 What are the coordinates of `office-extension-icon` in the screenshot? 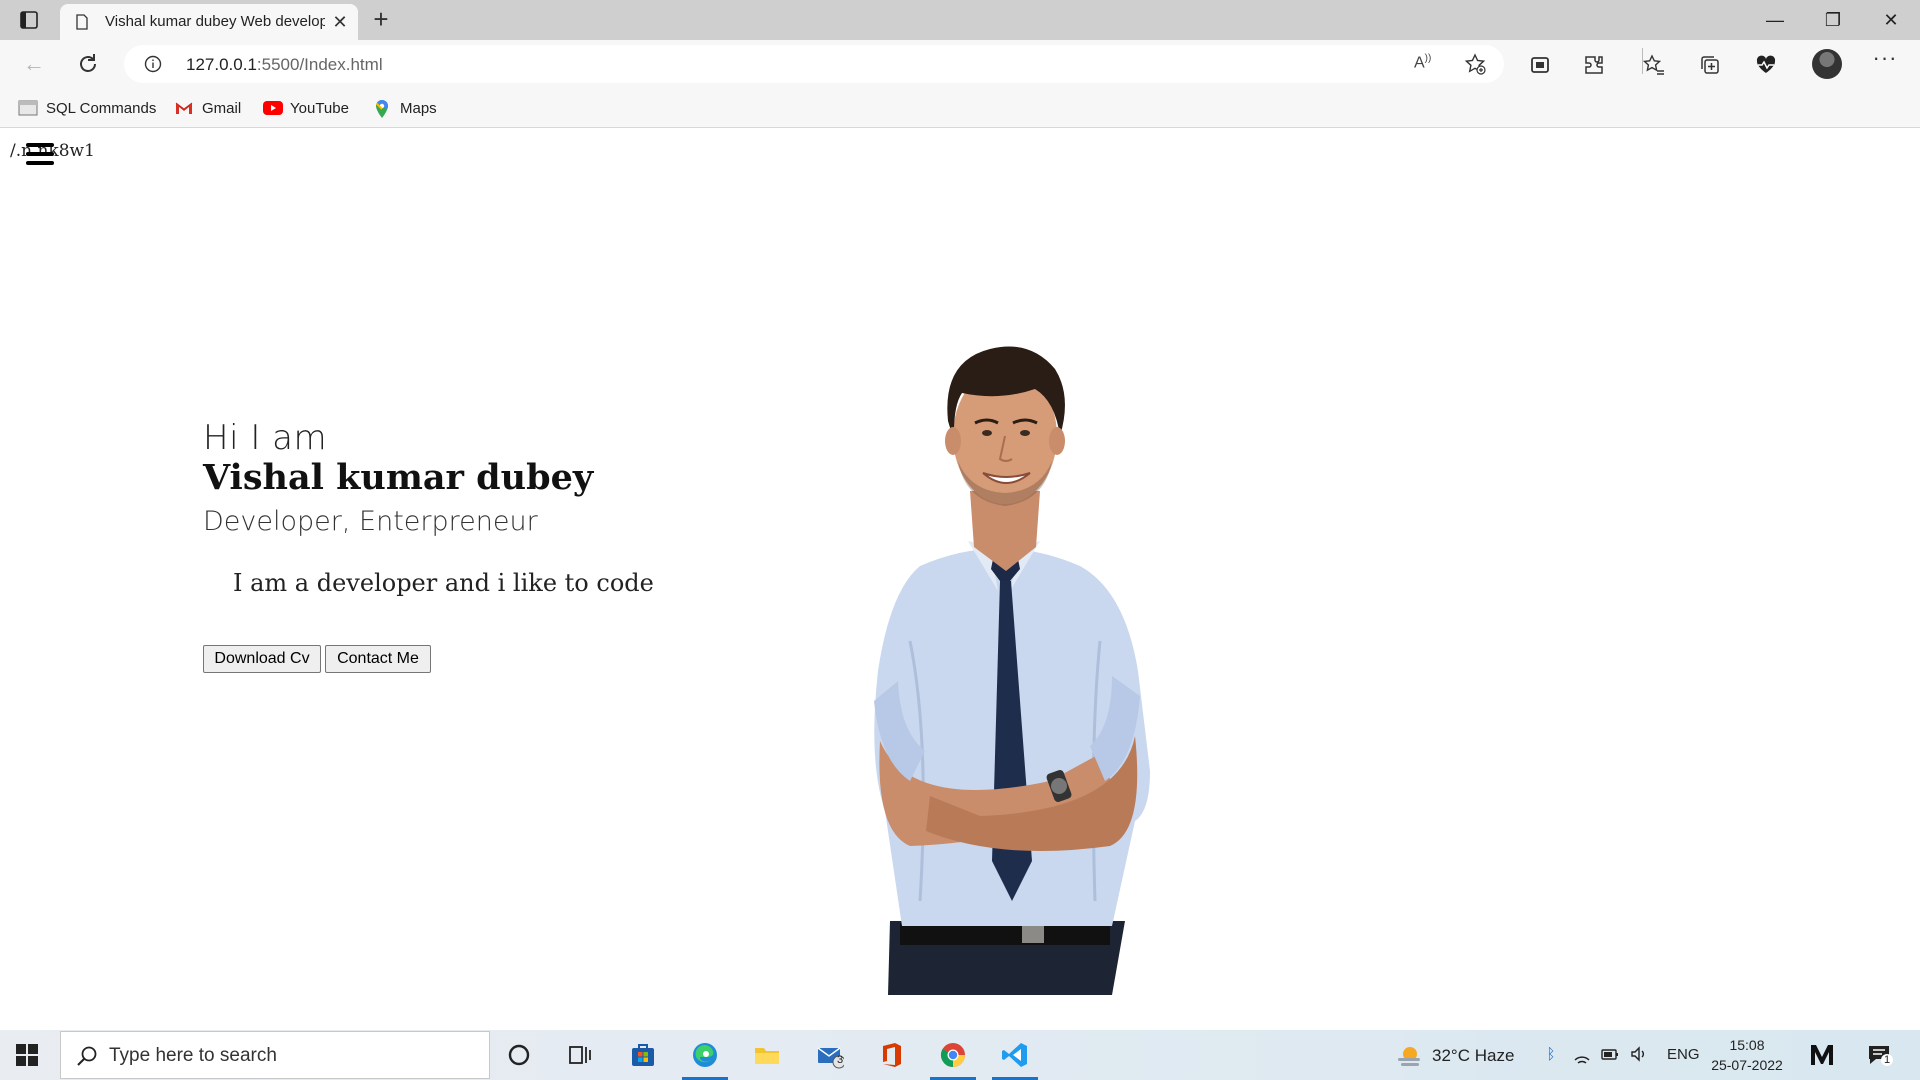 It's located at (1540, 65).